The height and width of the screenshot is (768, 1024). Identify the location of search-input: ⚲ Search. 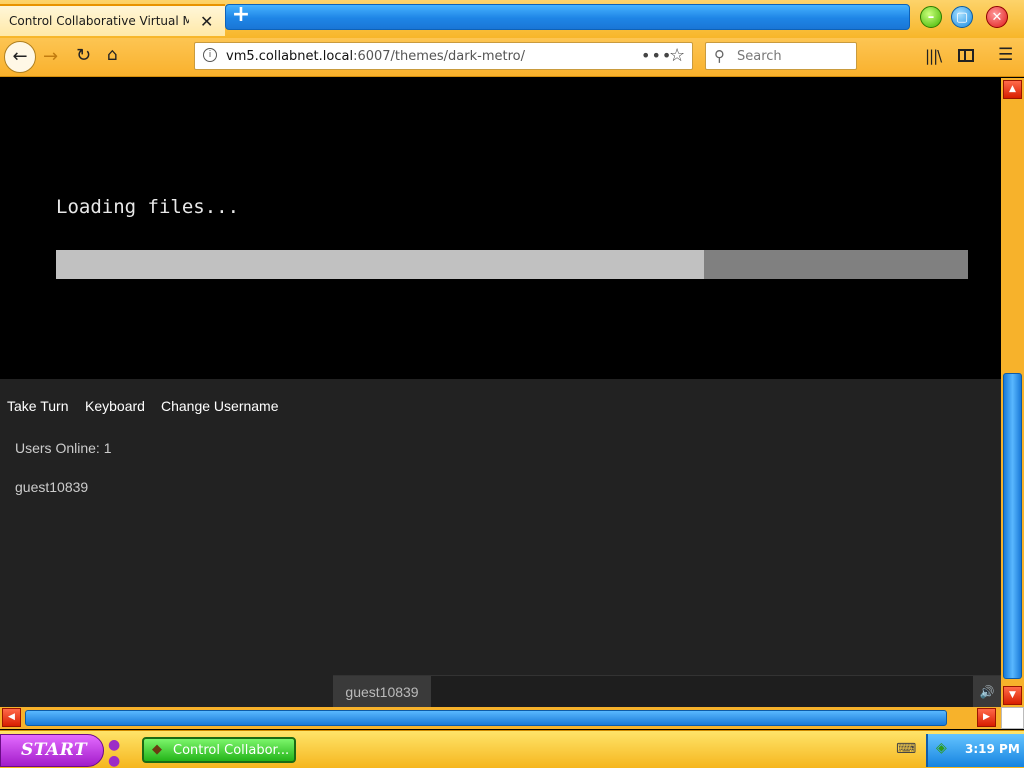
(781, 56).